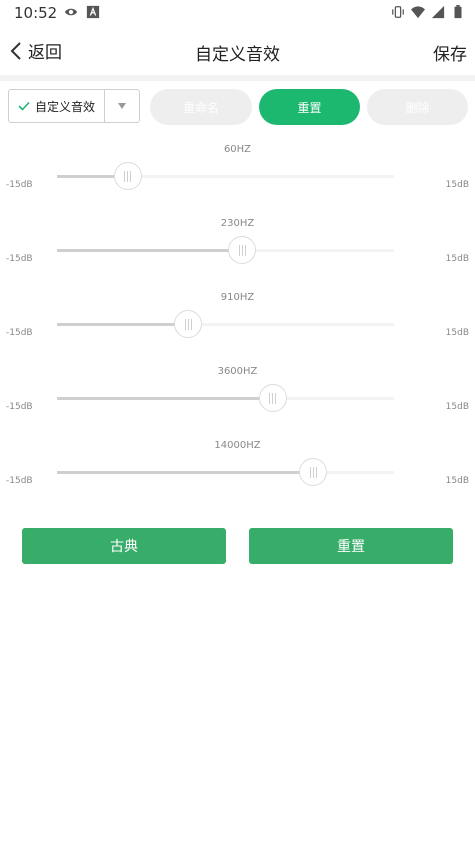 This screenshot has width=475, height=846. I want to click on status-time: 10:52, so click(36, 13).